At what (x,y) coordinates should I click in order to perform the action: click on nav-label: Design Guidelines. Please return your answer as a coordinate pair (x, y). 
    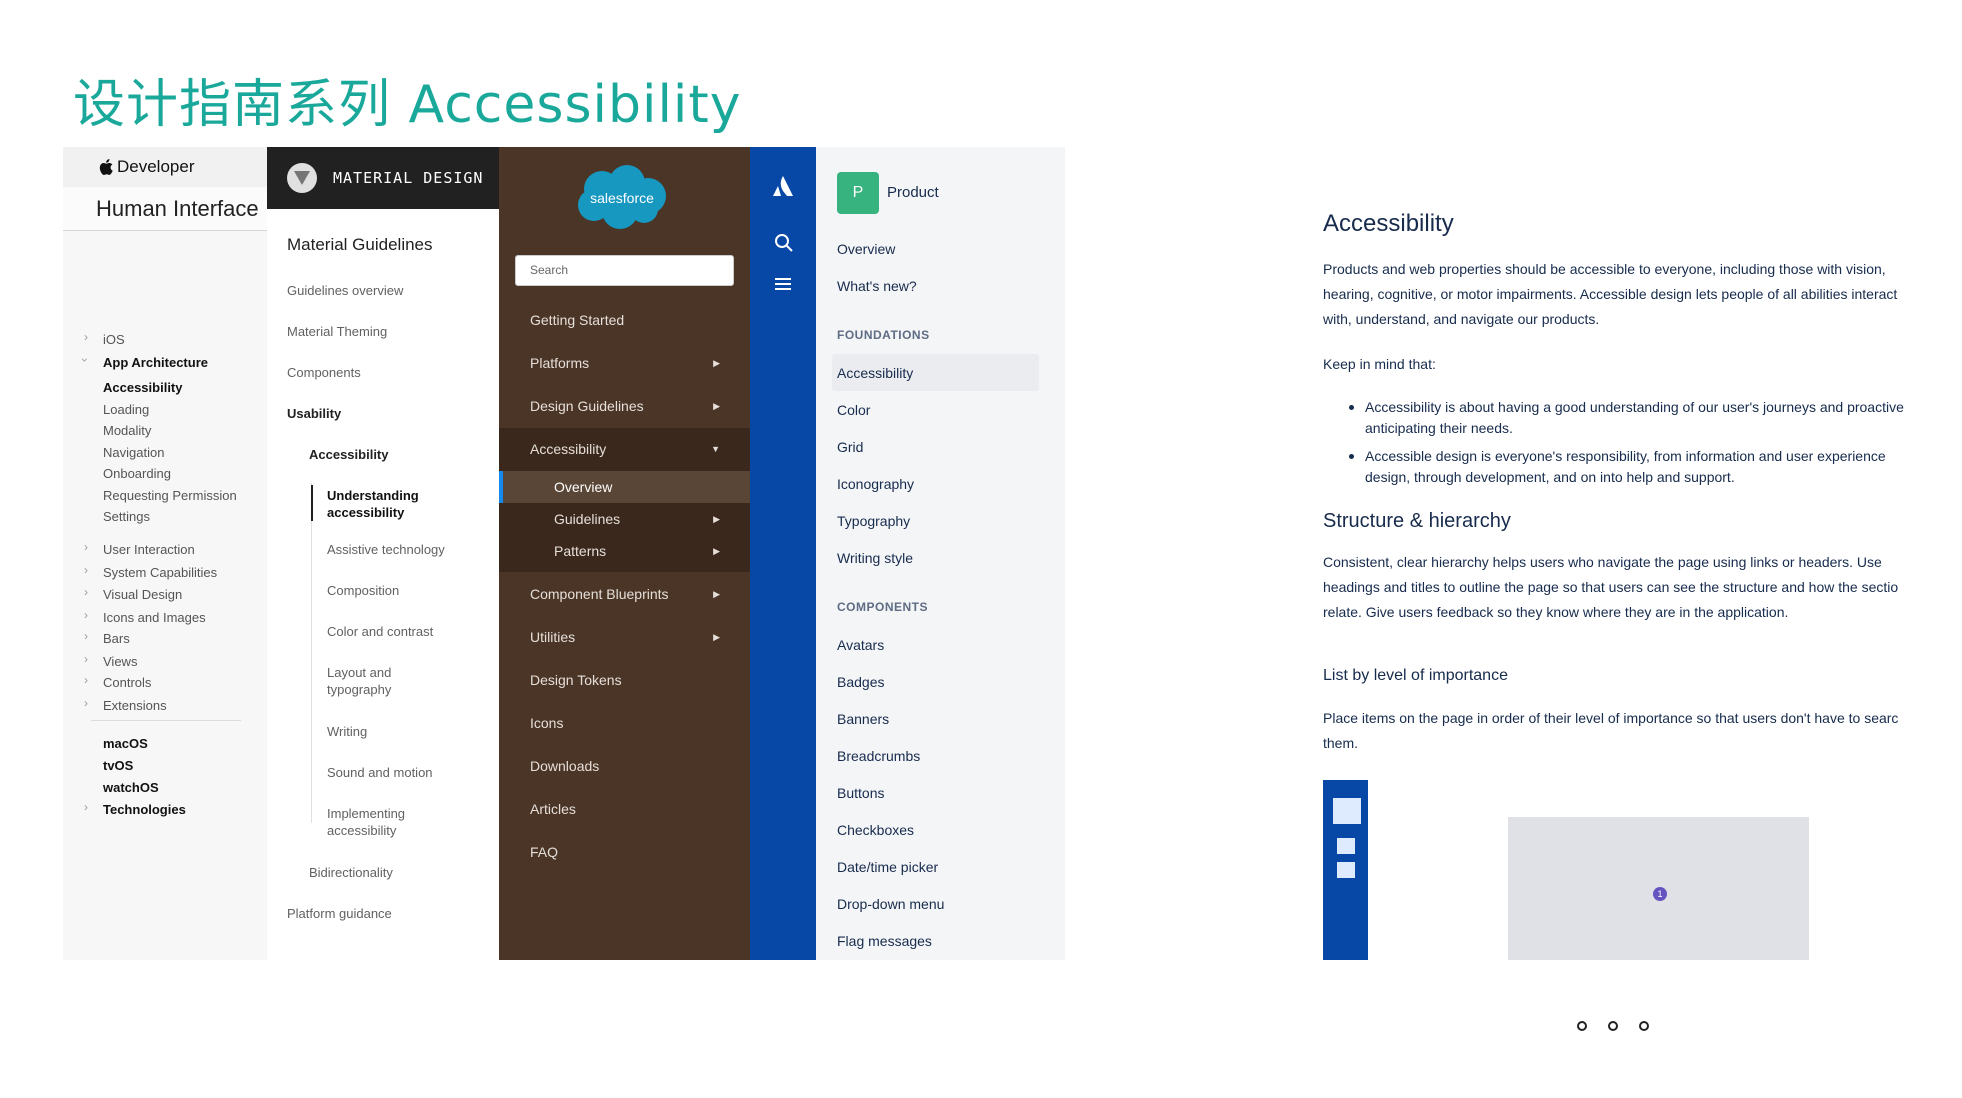
    Looking at the image, I should click on (587, 406).